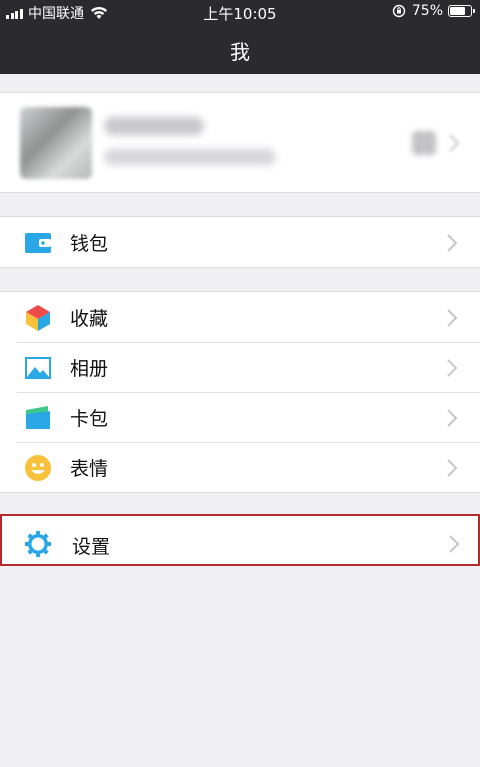 The width and height of the screenshot is (480, 767). What do you see at coordinates (38, 243) in the screenshot?
I see `wallet-icon` at bounding box center [38, 243].